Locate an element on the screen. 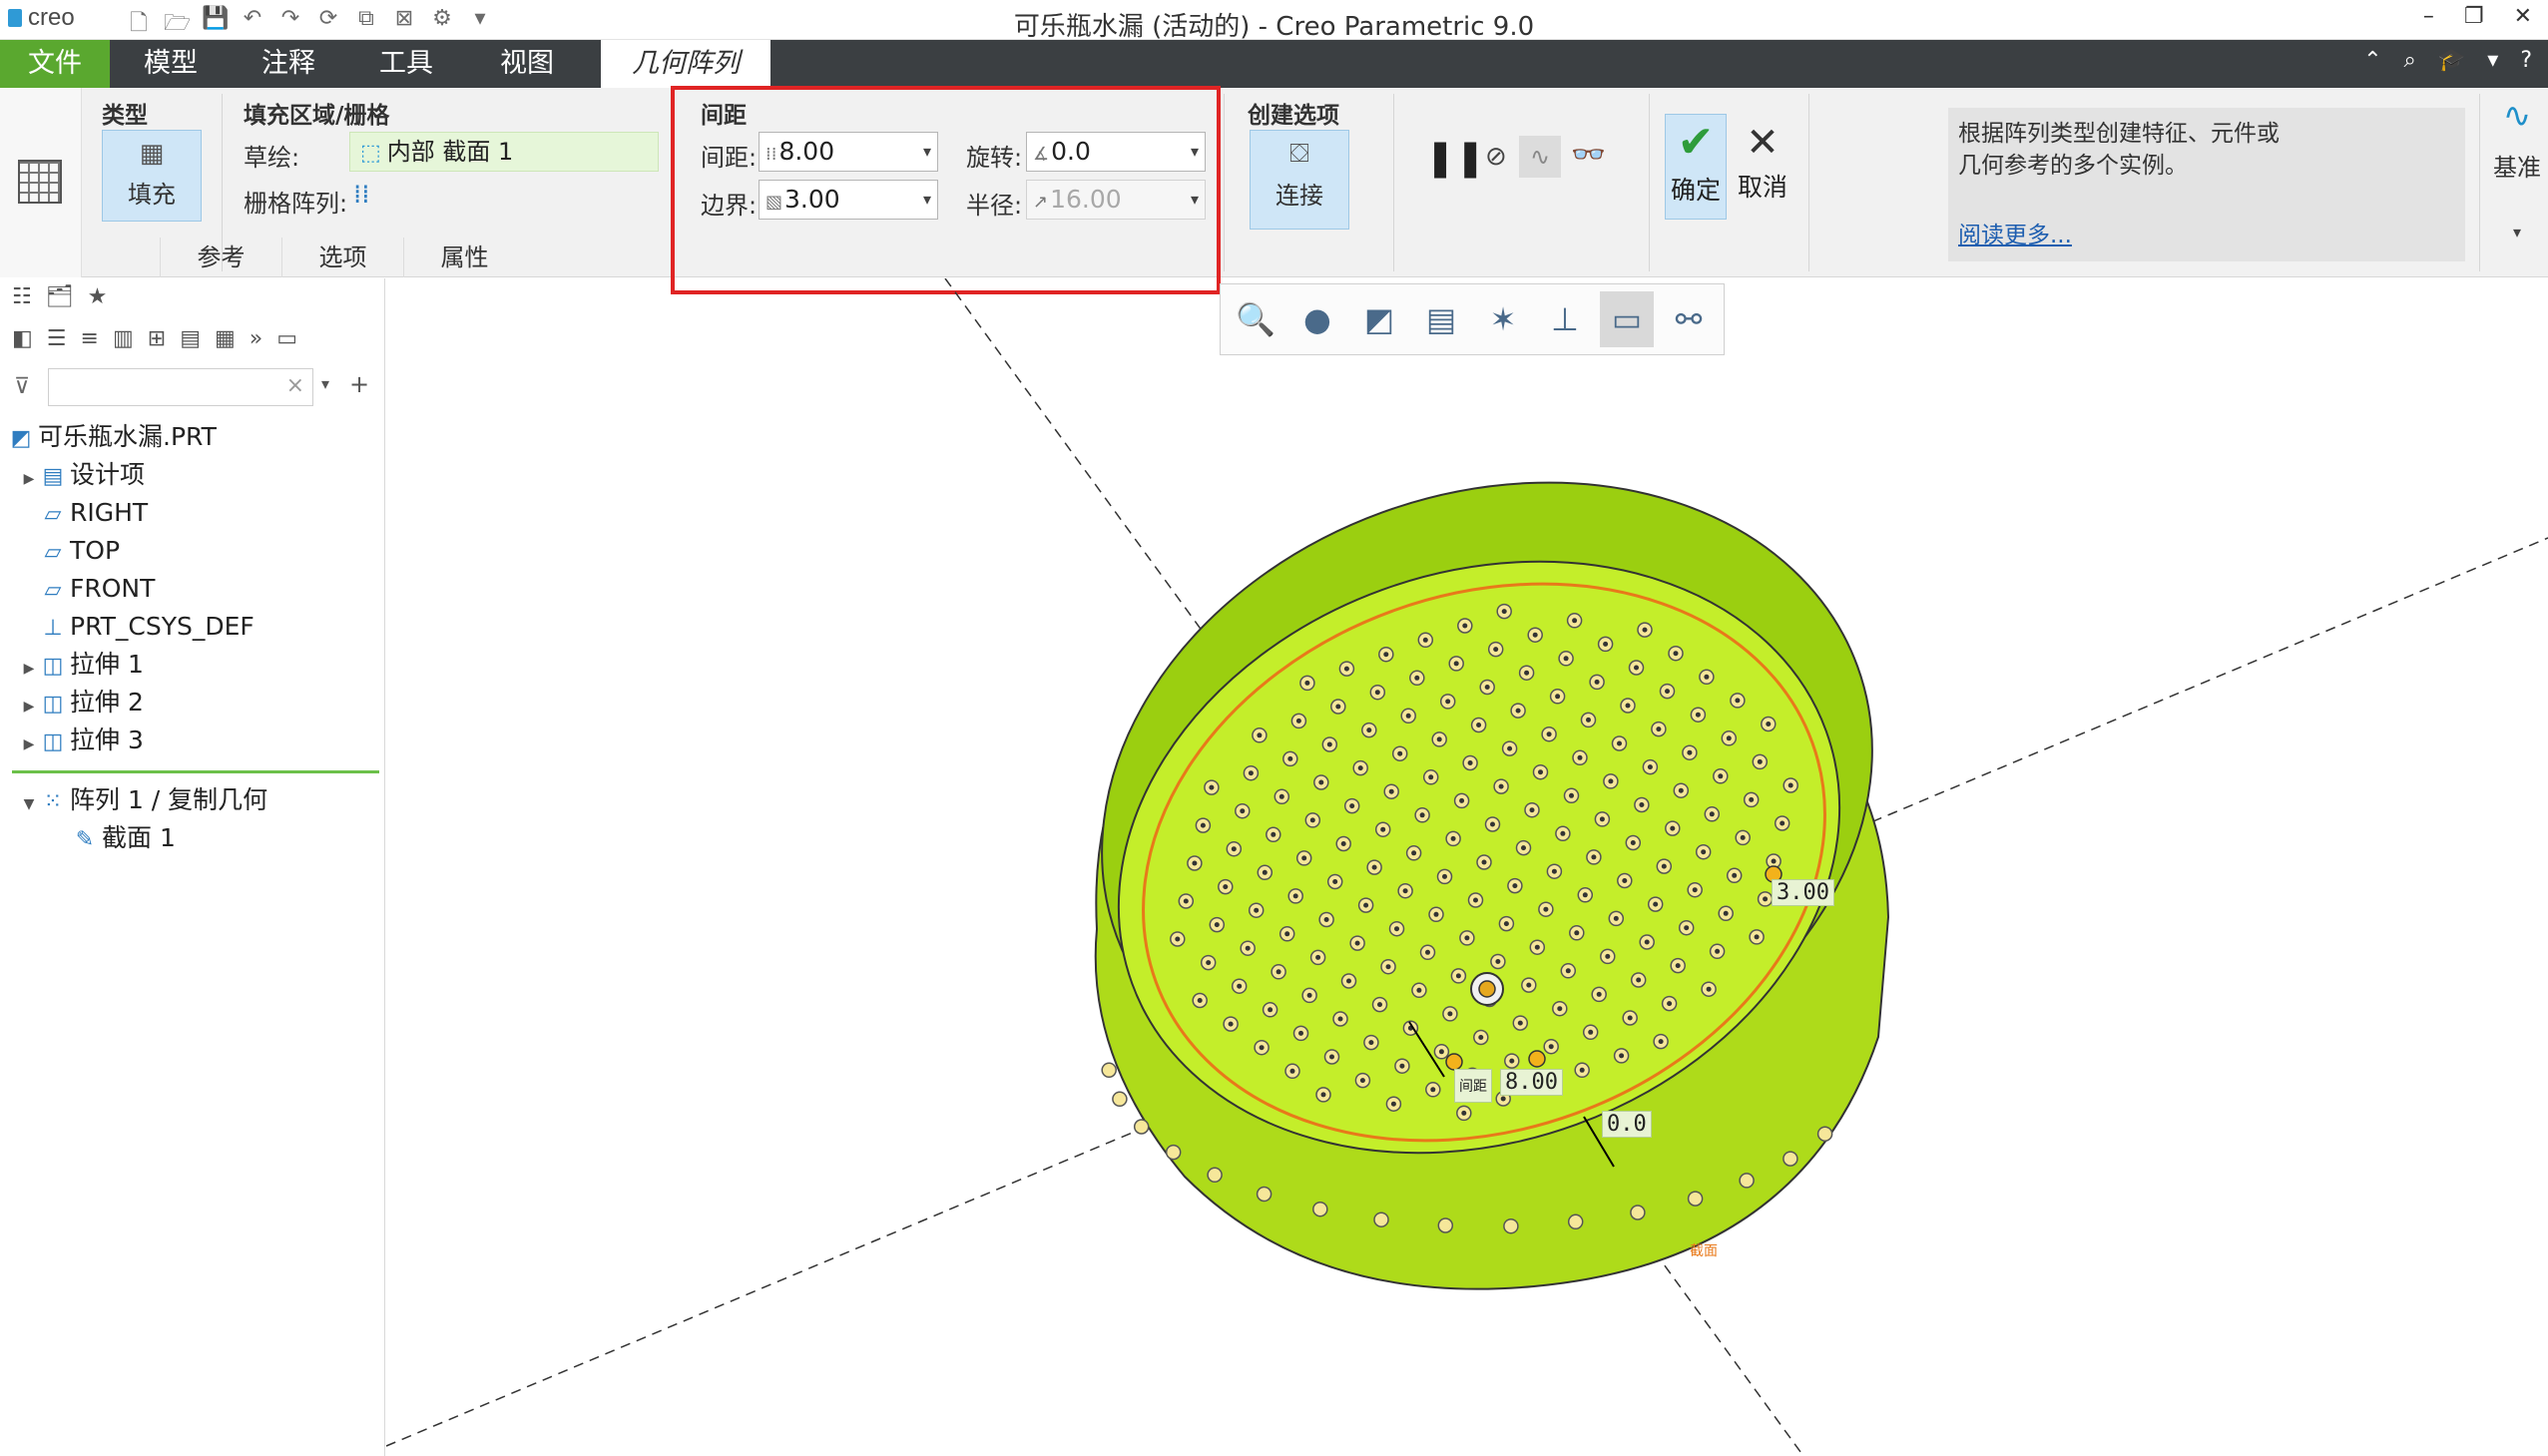 The image size is (2548, 1456). tab-file: 文件 is located at coordinates (55, 64).